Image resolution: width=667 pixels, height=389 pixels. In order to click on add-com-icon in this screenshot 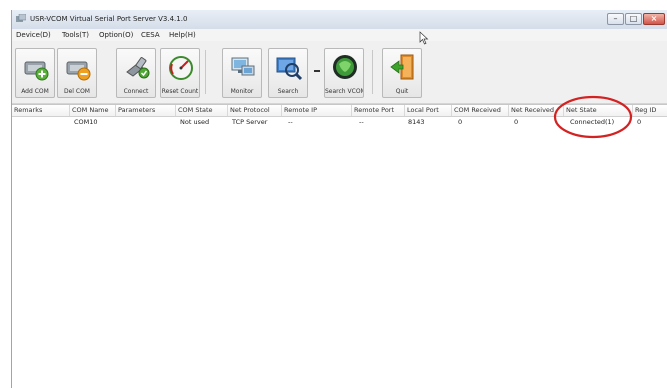, I will do `click(36, 71)`.